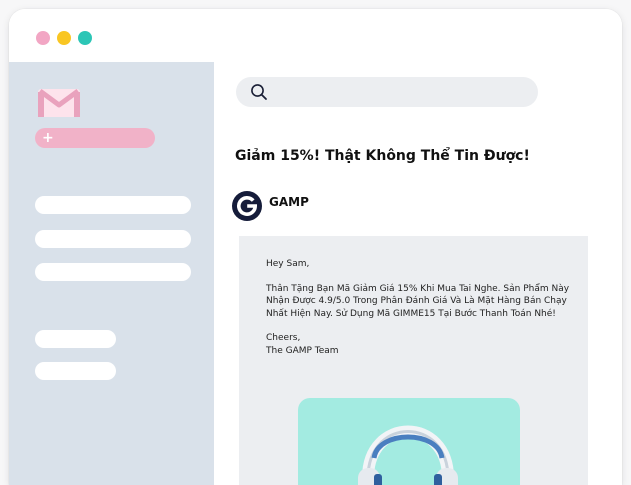 Image resolution: width=631 pixels, height=485 pixels. Describe the element at coordinates (43, 38) in the screenshot. I see `close-window-button` at that location.